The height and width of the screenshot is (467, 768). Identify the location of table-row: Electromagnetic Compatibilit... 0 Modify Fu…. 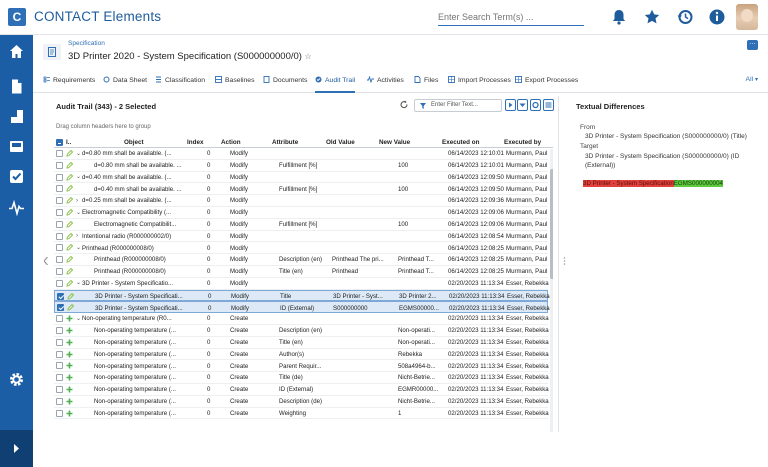
(301, 225).